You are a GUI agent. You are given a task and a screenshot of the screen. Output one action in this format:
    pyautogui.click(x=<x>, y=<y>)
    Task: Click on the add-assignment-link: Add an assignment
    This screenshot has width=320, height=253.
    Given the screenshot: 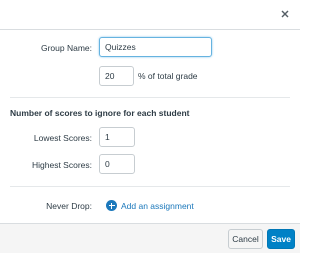 What is the action you would take?
    pyautogui.click(x=150, y=205)
    